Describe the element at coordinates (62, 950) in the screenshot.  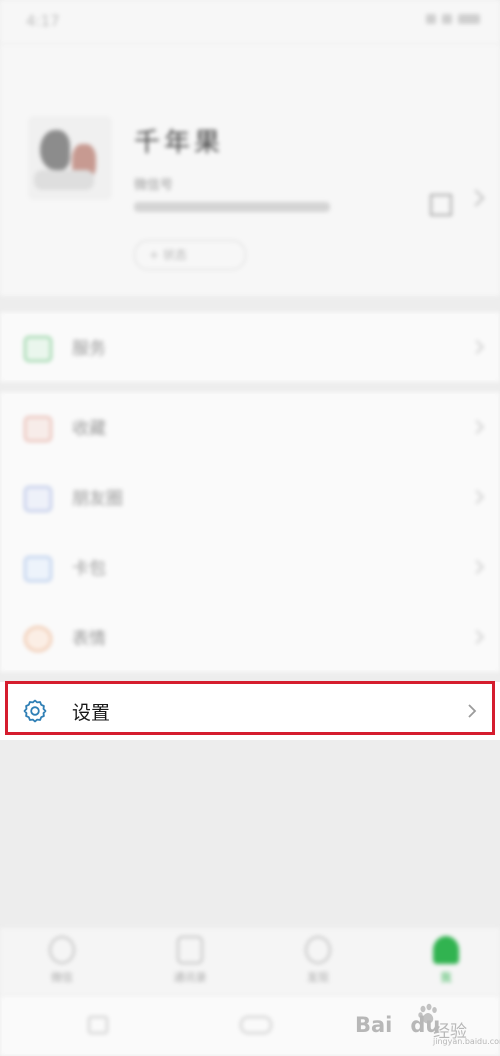
I see `chat-icon` at that location.